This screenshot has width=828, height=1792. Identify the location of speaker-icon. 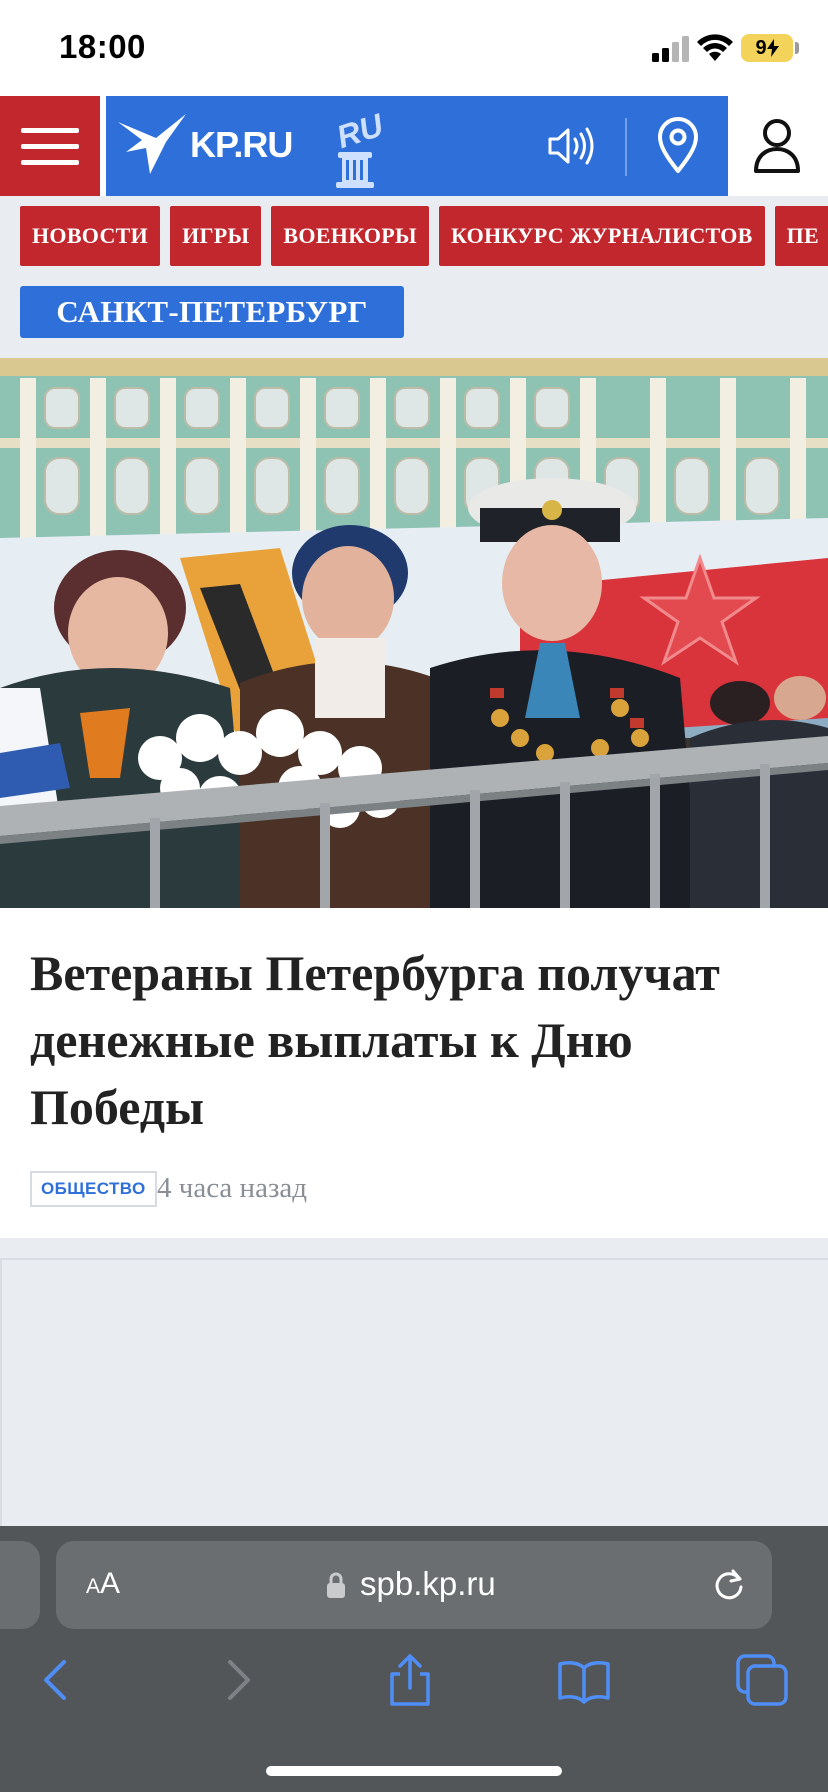
(572, 146).